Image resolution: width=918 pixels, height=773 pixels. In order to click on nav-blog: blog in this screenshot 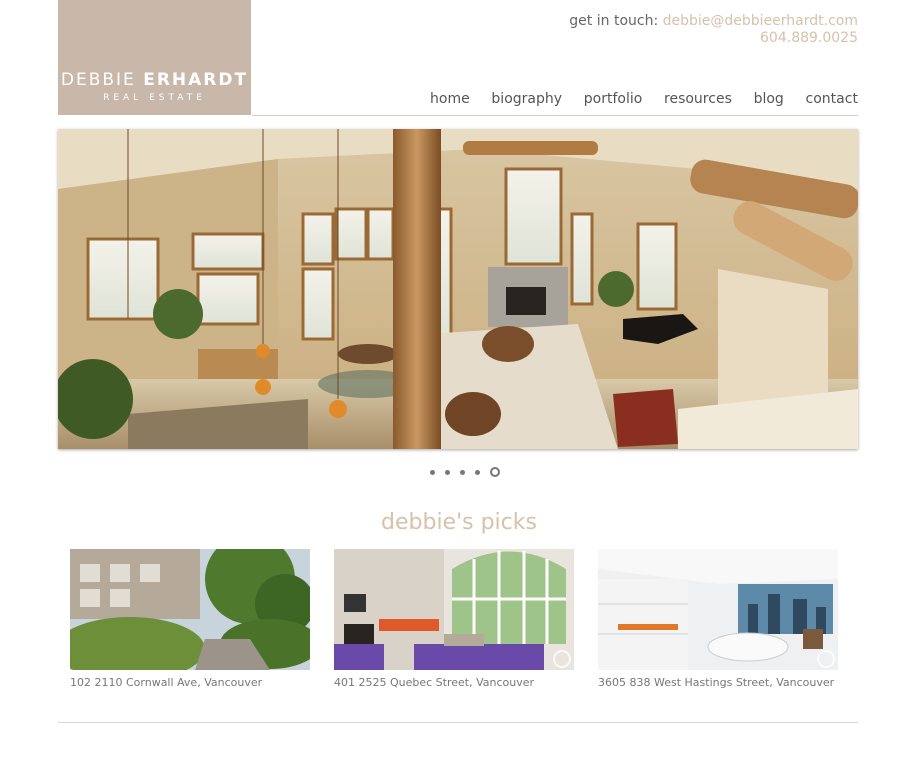, I will do `click(769, 99)`.